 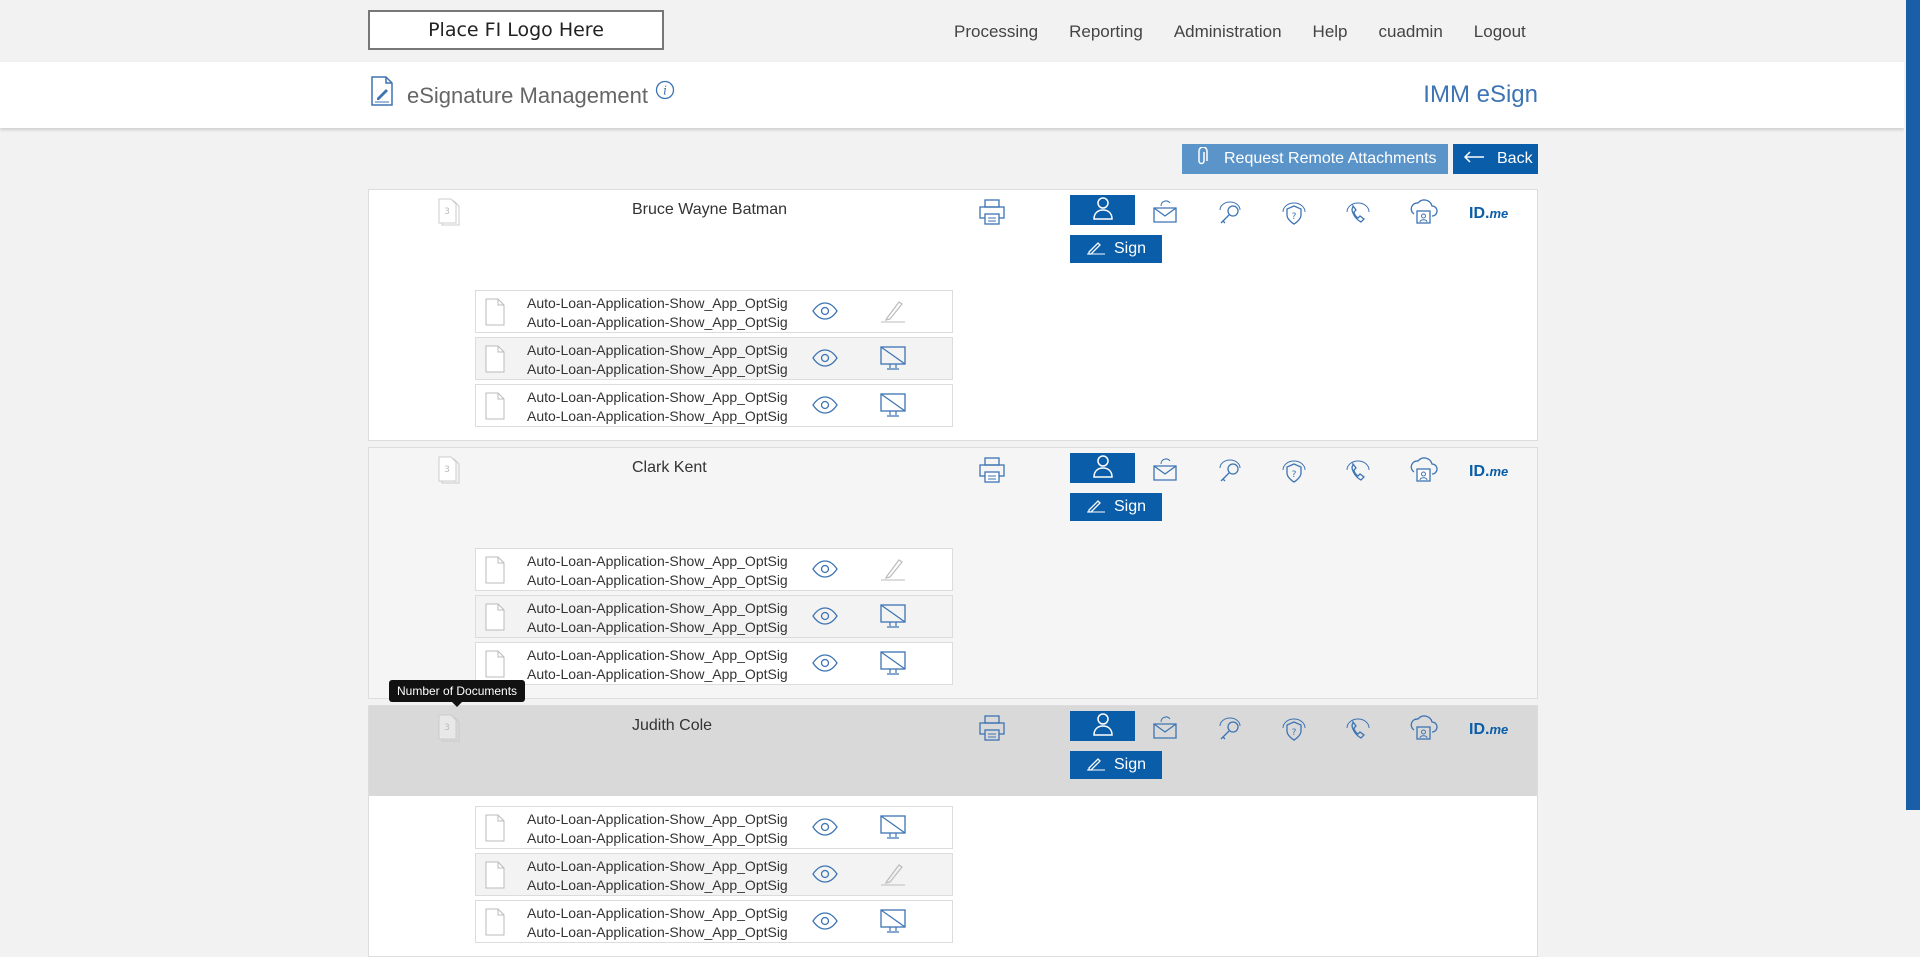 What do you see at coordinates (1913, 405) in the screenshot?
I see `scrollbar-thumb` at bounding box center [1913, 405].